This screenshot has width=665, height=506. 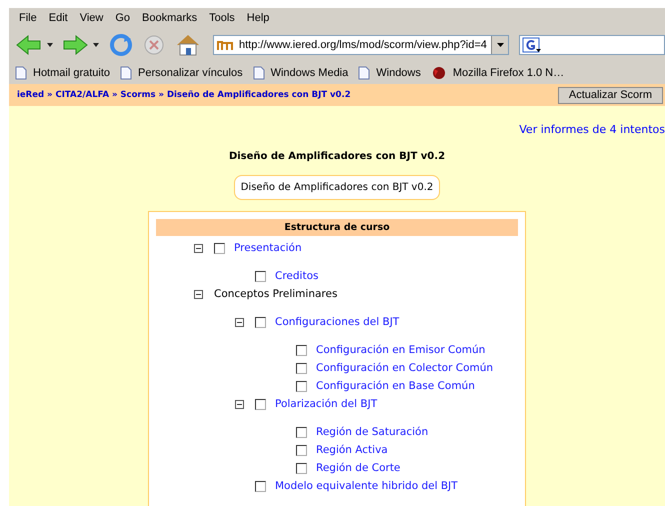 I want to click on menu-item: Tools, so click(x=222, y=18).